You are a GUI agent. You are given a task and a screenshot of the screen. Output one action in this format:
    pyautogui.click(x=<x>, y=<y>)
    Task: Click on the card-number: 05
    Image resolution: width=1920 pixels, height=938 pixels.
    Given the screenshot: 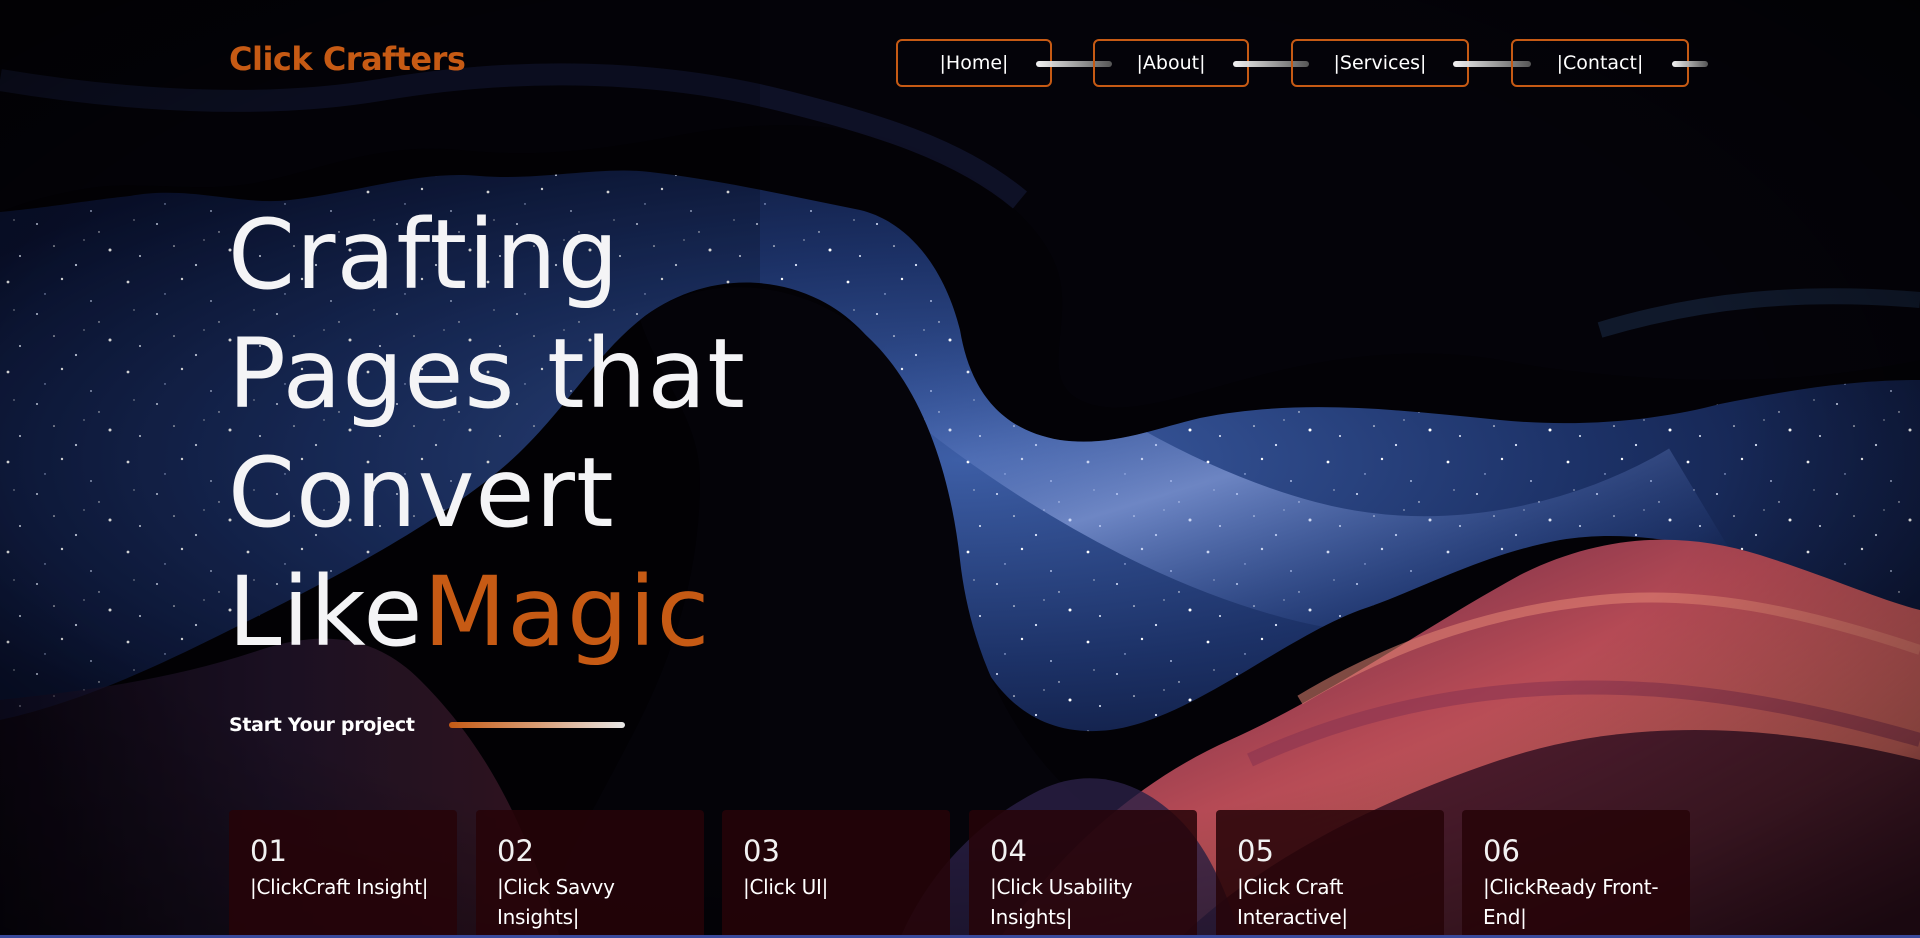 What is the action you would take?
    pyautogui.click(x=1255, y=851)
    